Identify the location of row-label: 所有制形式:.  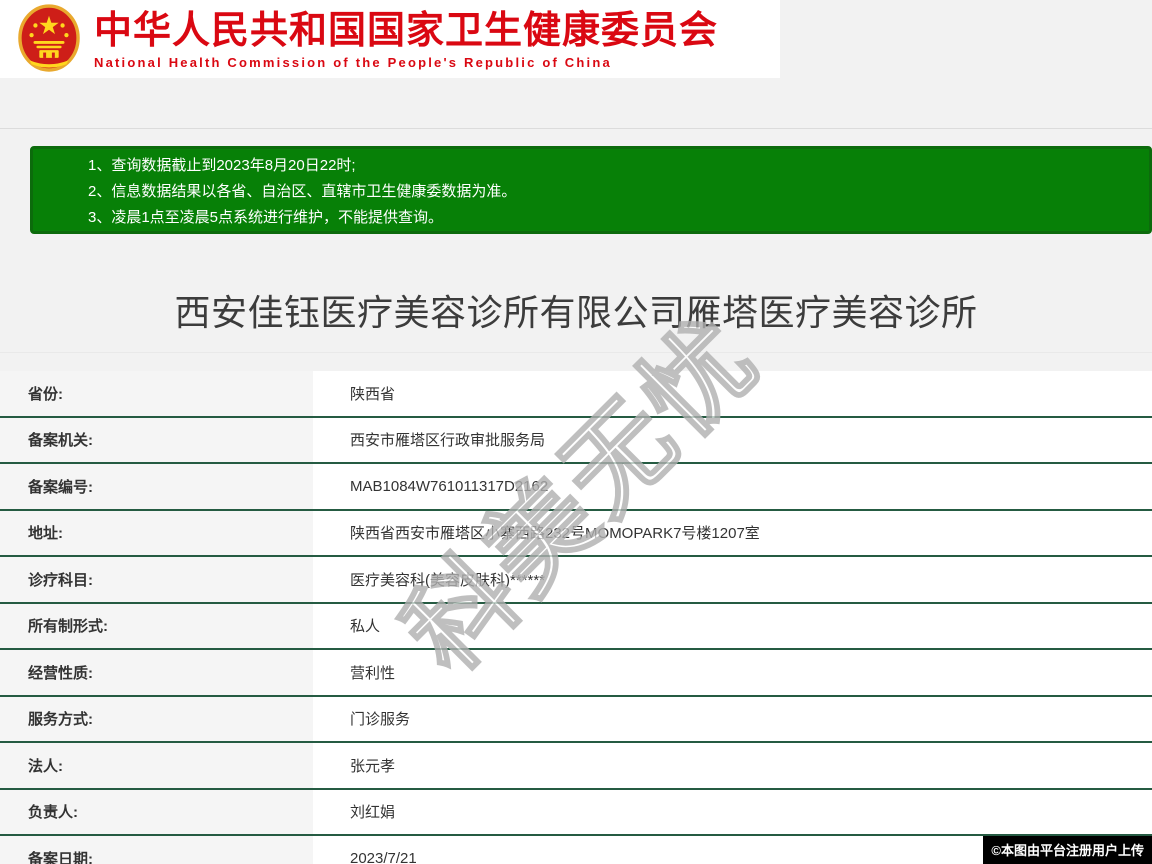
(156, 625).